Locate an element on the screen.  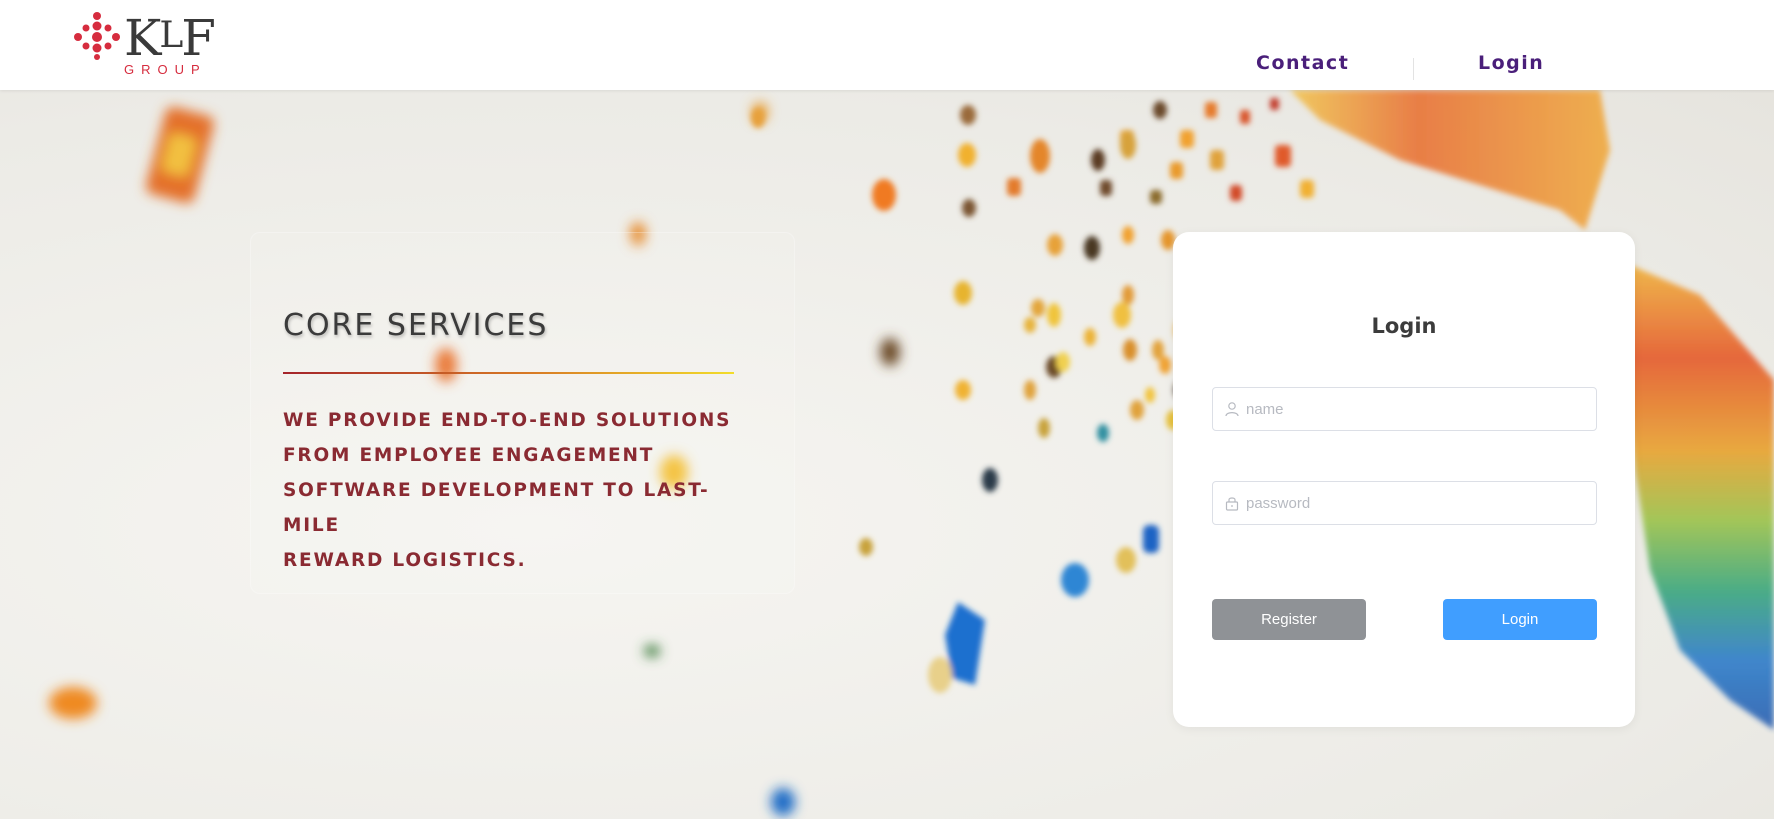
login-button: Login is located at coordinates (1520, 619).